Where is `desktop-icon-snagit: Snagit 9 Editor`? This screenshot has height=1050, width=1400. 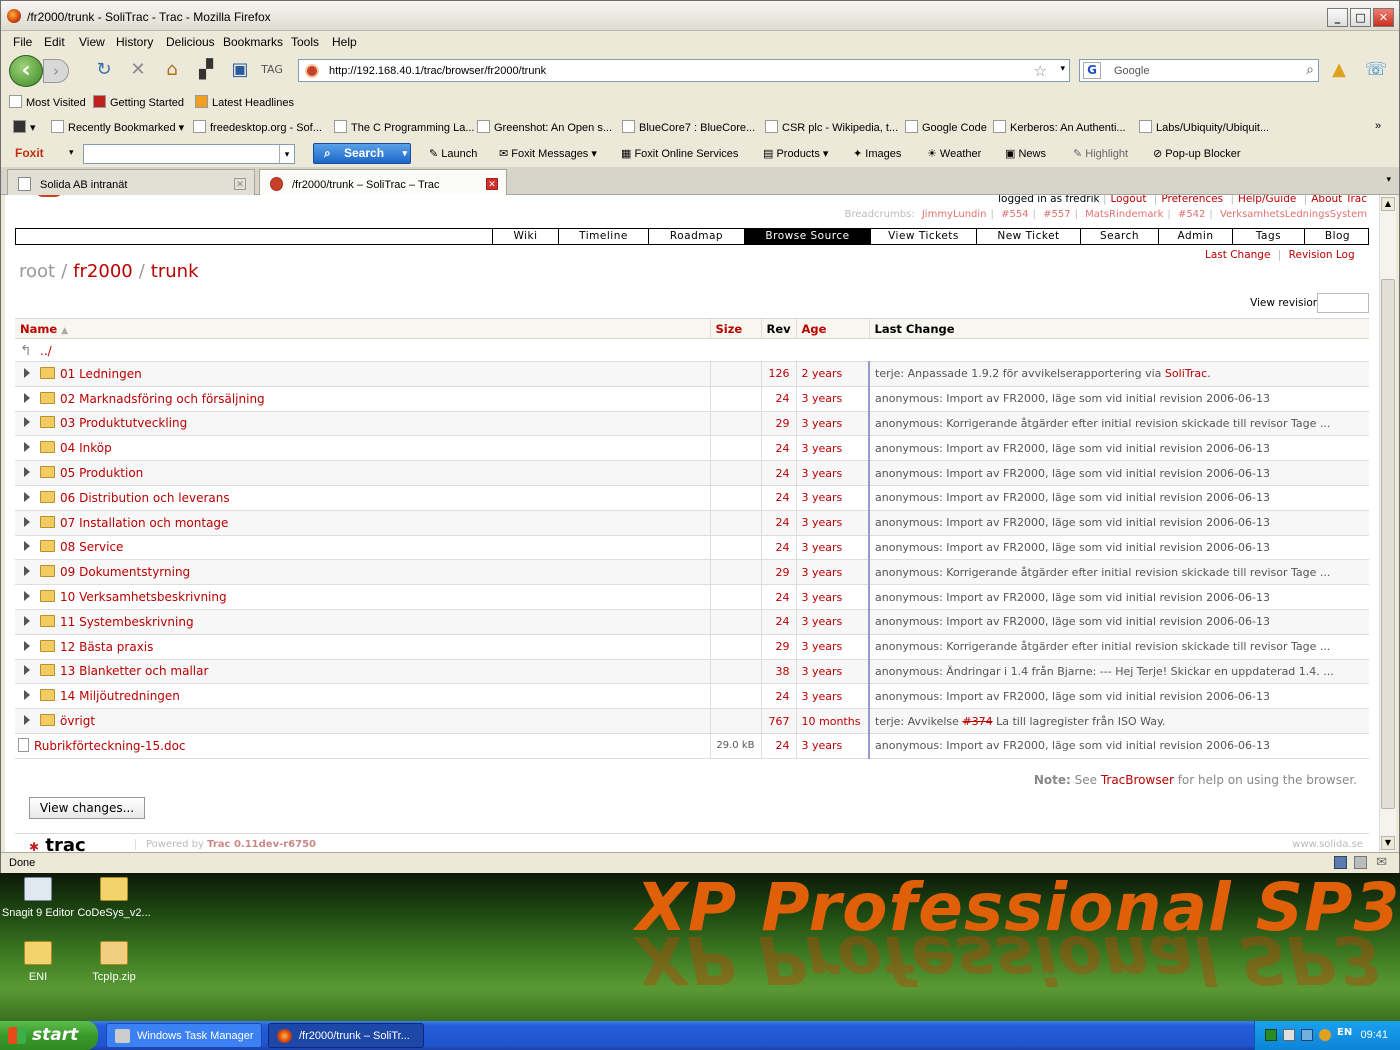 desktop-icon-snagit: Snagit 9 Editor is located at coordinates (38, 898).